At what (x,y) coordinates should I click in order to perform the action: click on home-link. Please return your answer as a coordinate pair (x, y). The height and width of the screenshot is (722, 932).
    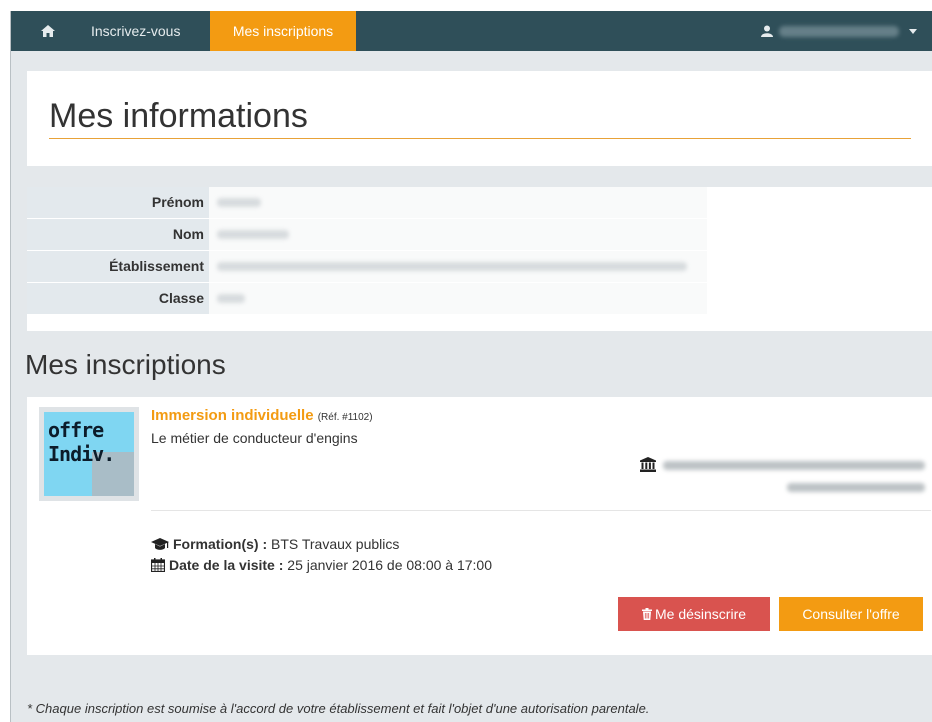
    Looking at the image, I should click on (49, 31).